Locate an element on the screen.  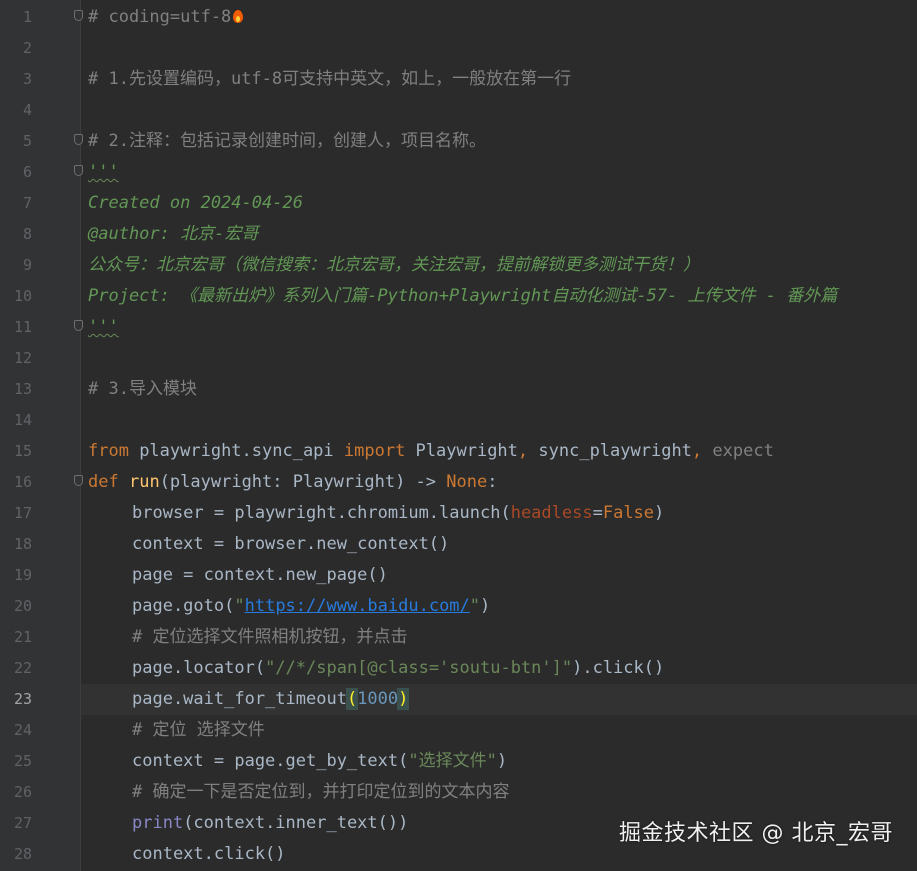
code-token: from is located at coordinates (108, 451).